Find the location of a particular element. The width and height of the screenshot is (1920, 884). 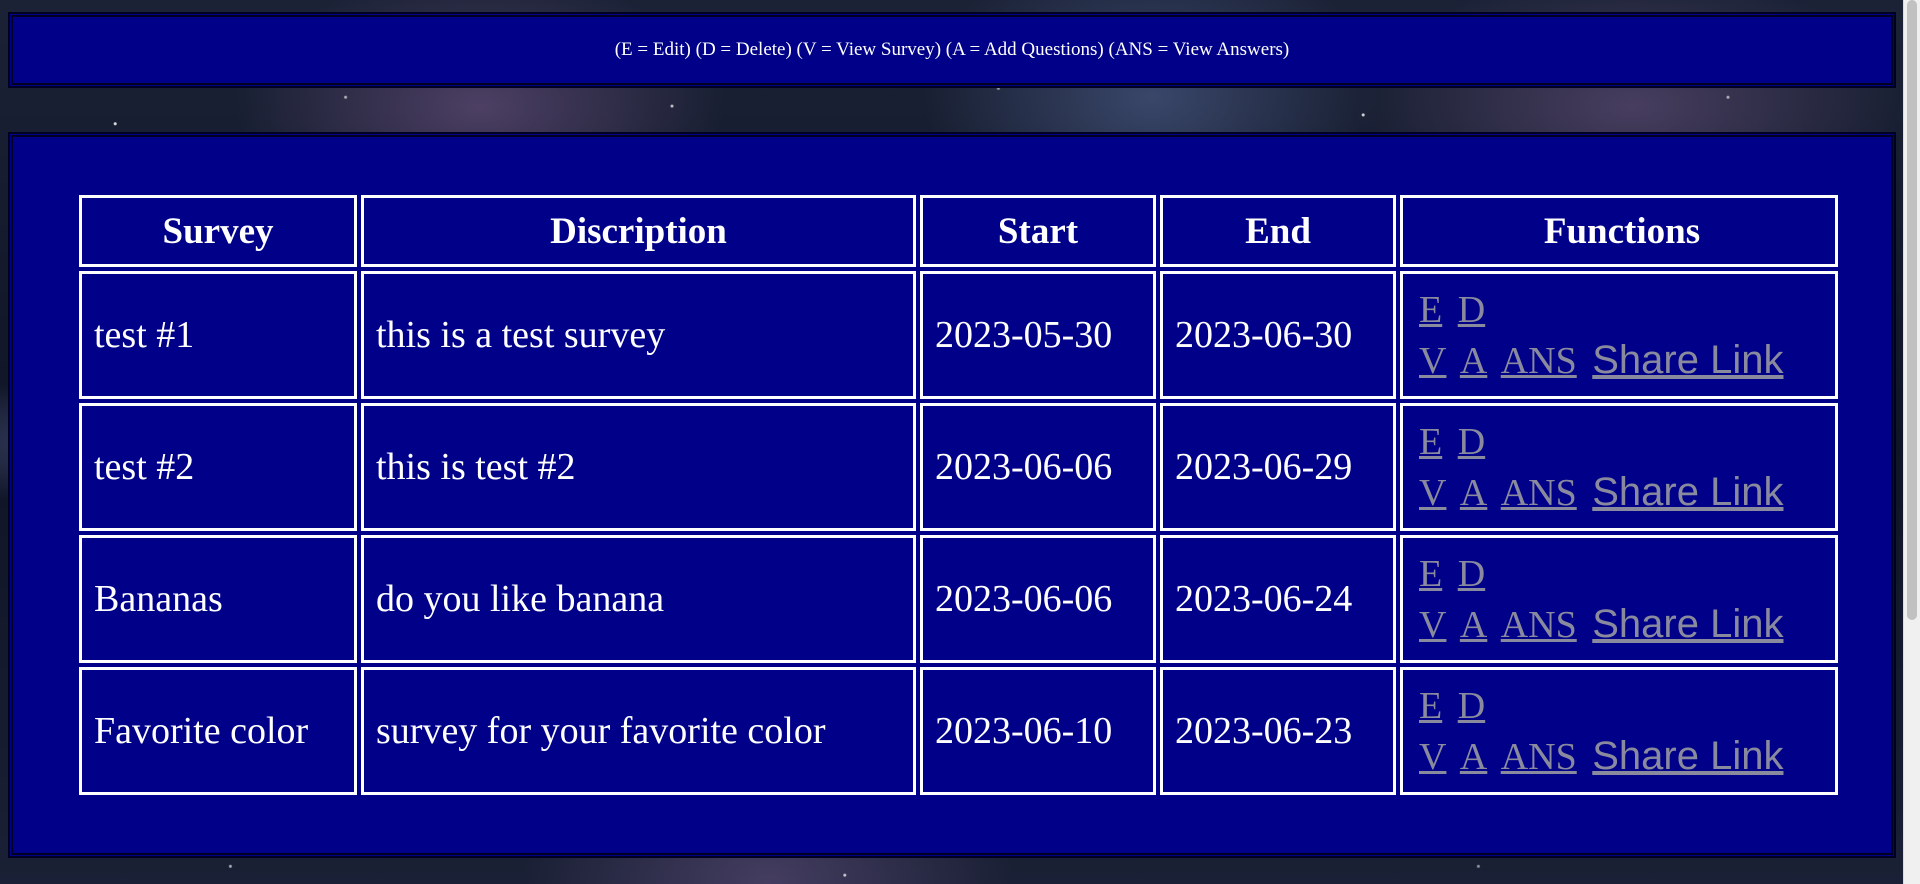

survey-name-cell: Favorite color is located at coordinates (218, 731).